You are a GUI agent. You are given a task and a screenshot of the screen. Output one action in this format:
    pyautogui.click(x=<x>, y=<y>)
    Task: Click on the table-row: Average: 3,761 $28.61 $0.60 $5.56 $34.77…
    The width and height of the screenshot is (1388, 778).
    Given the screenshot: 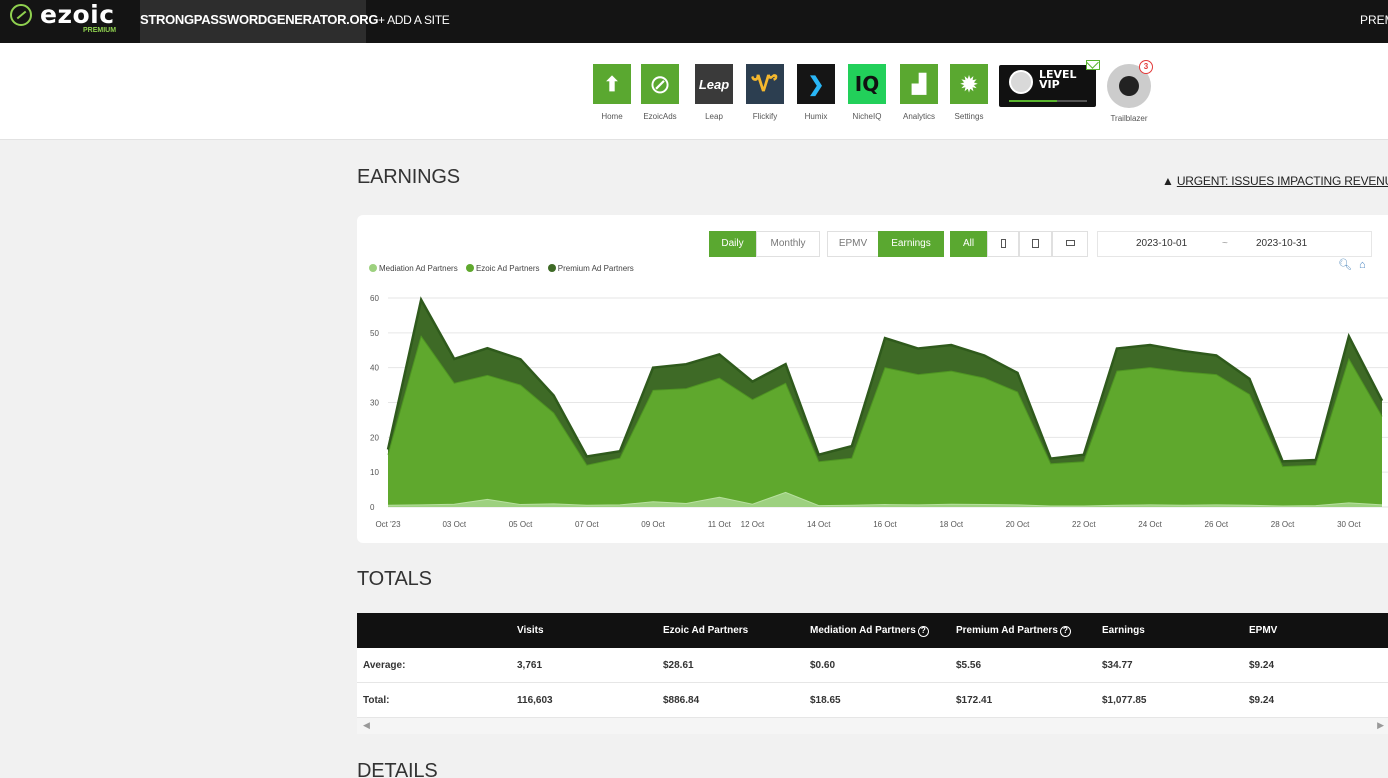 What is the action you would take?
    pyautogui.click(x=872, y=665)
    